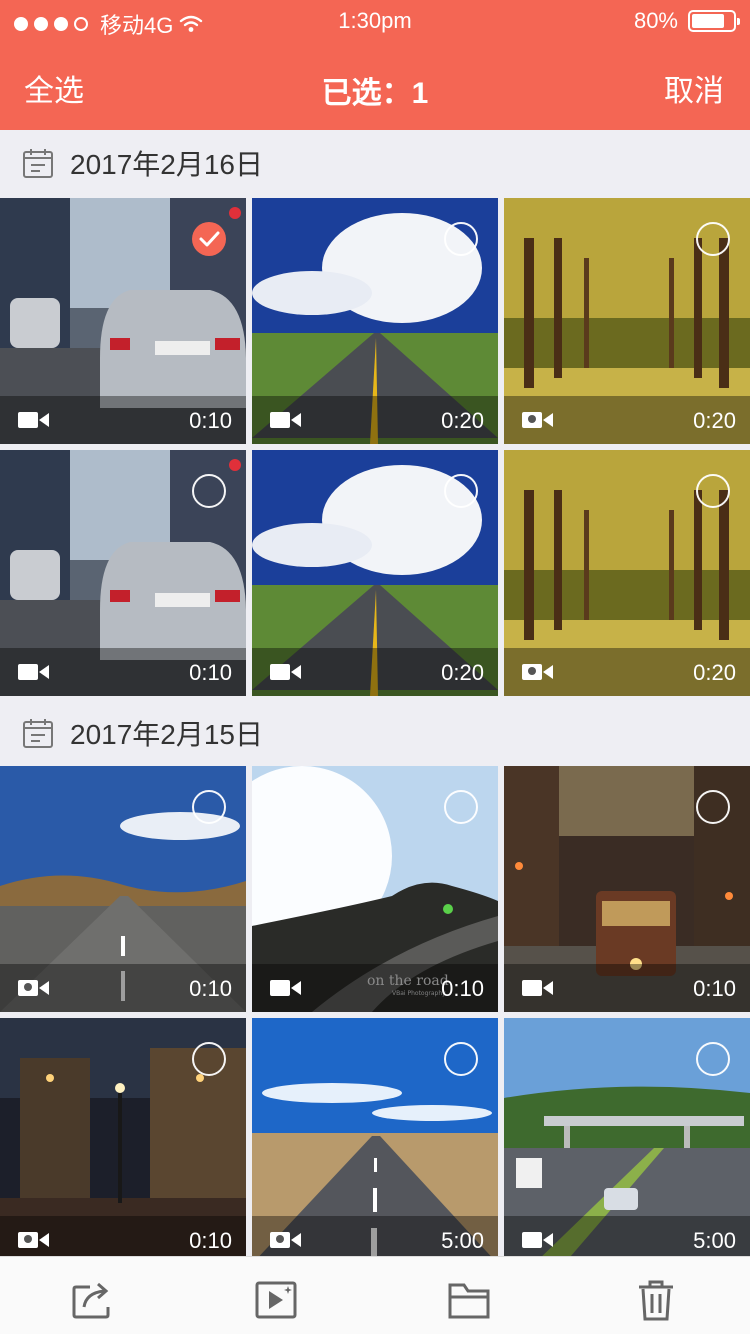  I want to click on battery-percent: 80%, so click(655, 20).